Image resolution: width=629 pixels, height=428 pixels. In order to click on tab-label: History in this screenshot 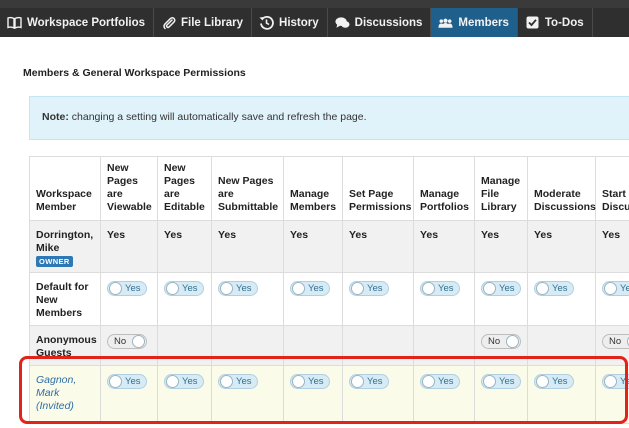, I will do `click(299, 22)`.